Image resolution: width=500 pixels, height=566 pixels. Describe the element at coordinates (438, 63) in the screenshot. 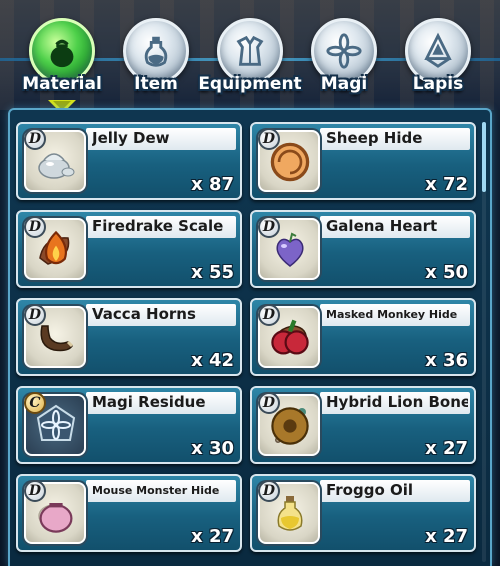

I see `tab-lapis: Lapis` at that location.